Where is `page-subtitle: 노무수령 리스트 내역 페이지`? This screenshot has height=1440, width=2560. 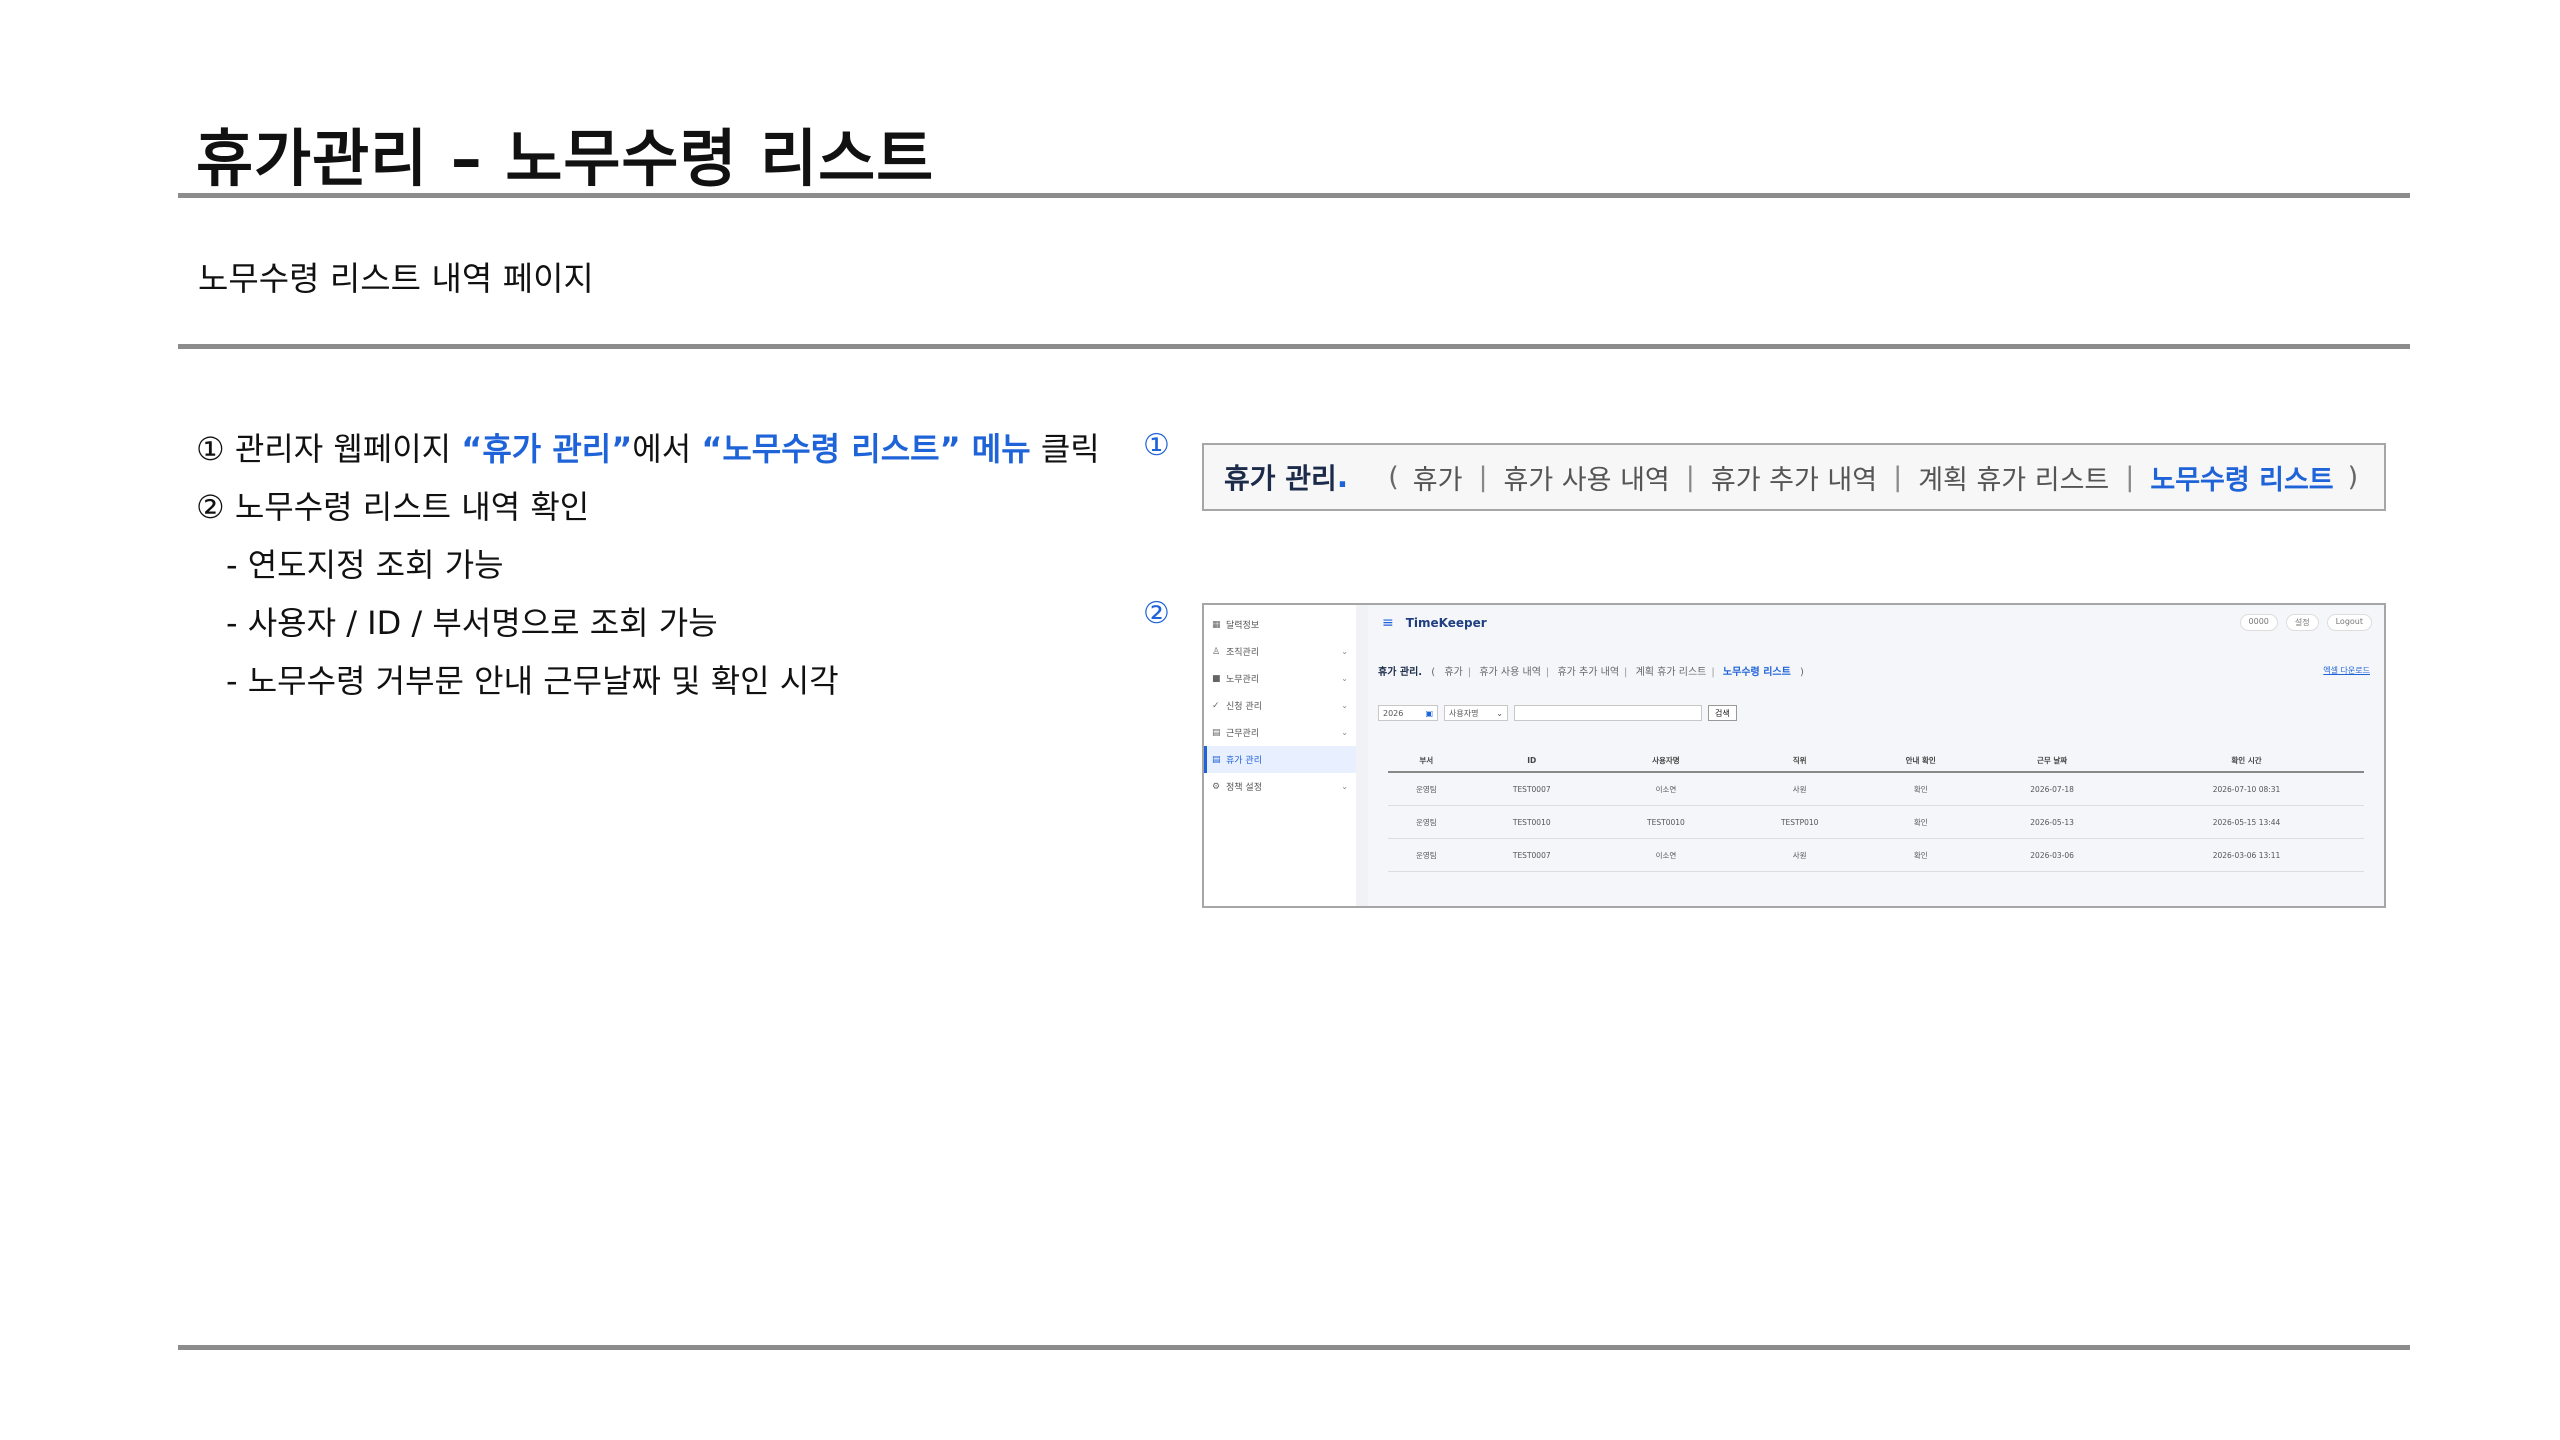 page-subtitle: 노무수령 리스트 내역 페이지 is located at coordinates (396, 278).